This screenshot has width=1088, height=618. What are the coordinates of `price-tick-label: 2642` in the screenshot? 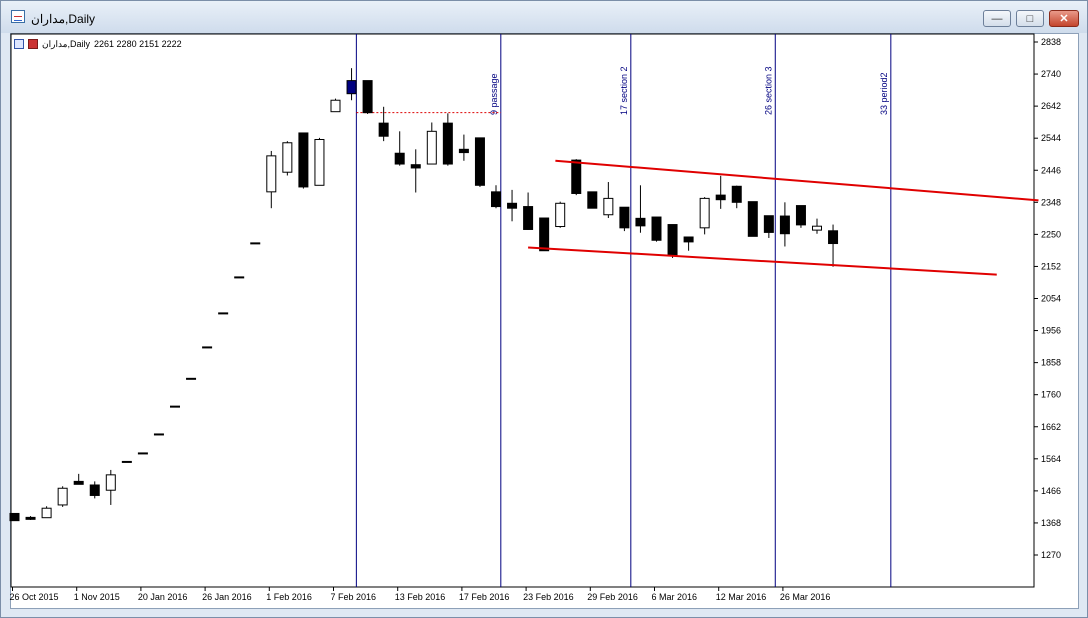 It's located at (1051, 106).